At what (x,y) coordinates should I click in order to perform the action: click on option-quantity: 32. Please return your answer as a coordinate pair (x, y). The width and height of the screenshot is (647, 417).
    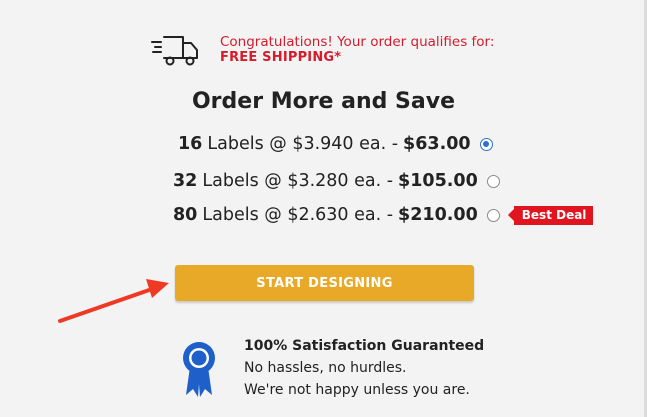
    Looking at the image, I should click on (185, 181).